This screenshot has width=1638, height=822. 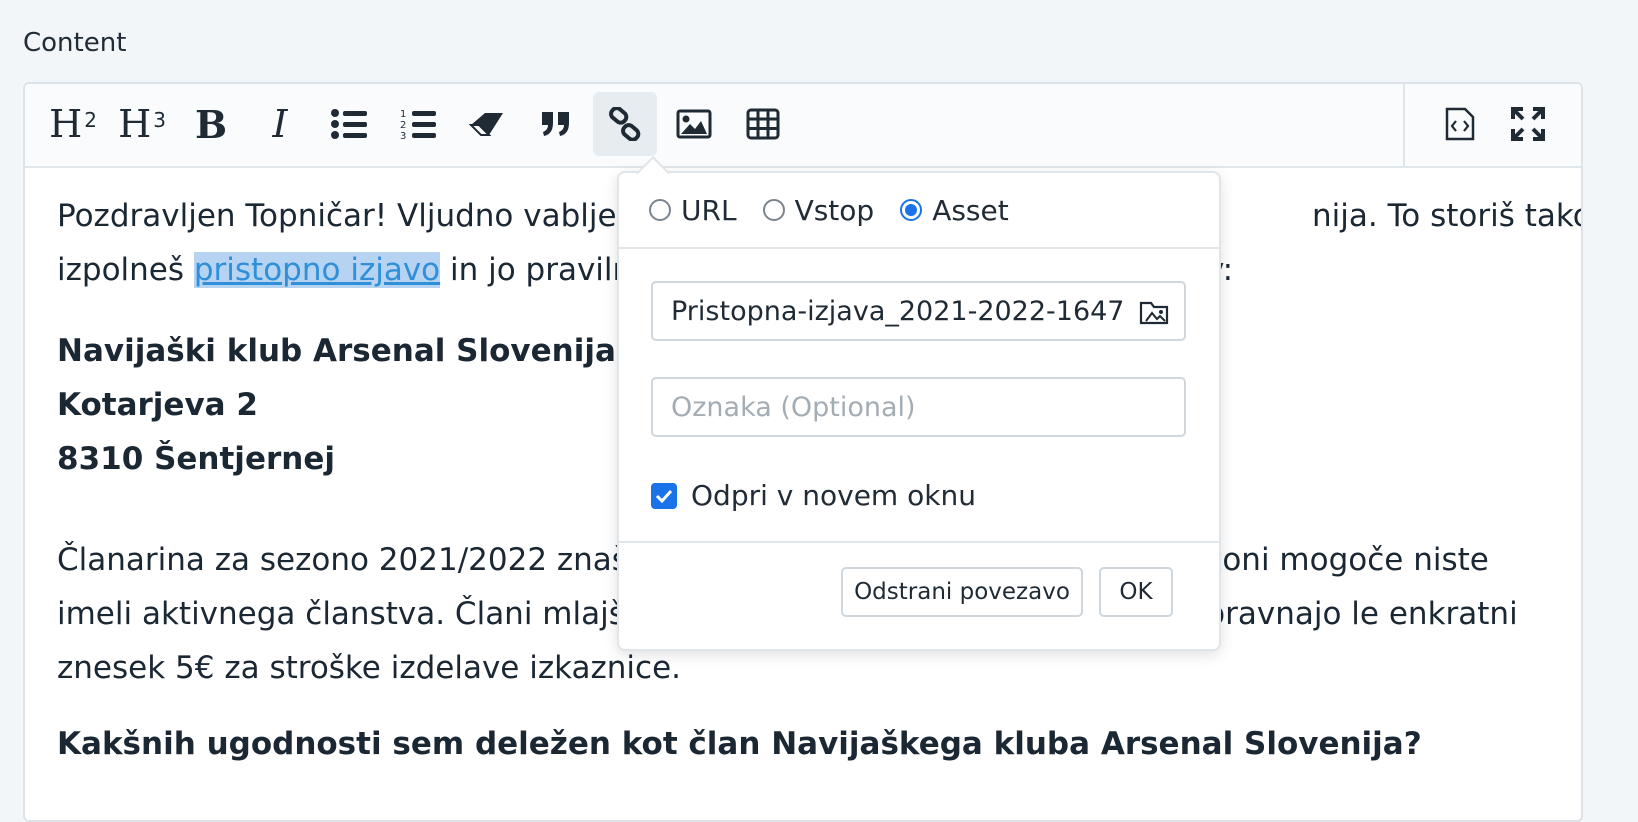 I want to click on quote-icon, so click(x=555, y=124).